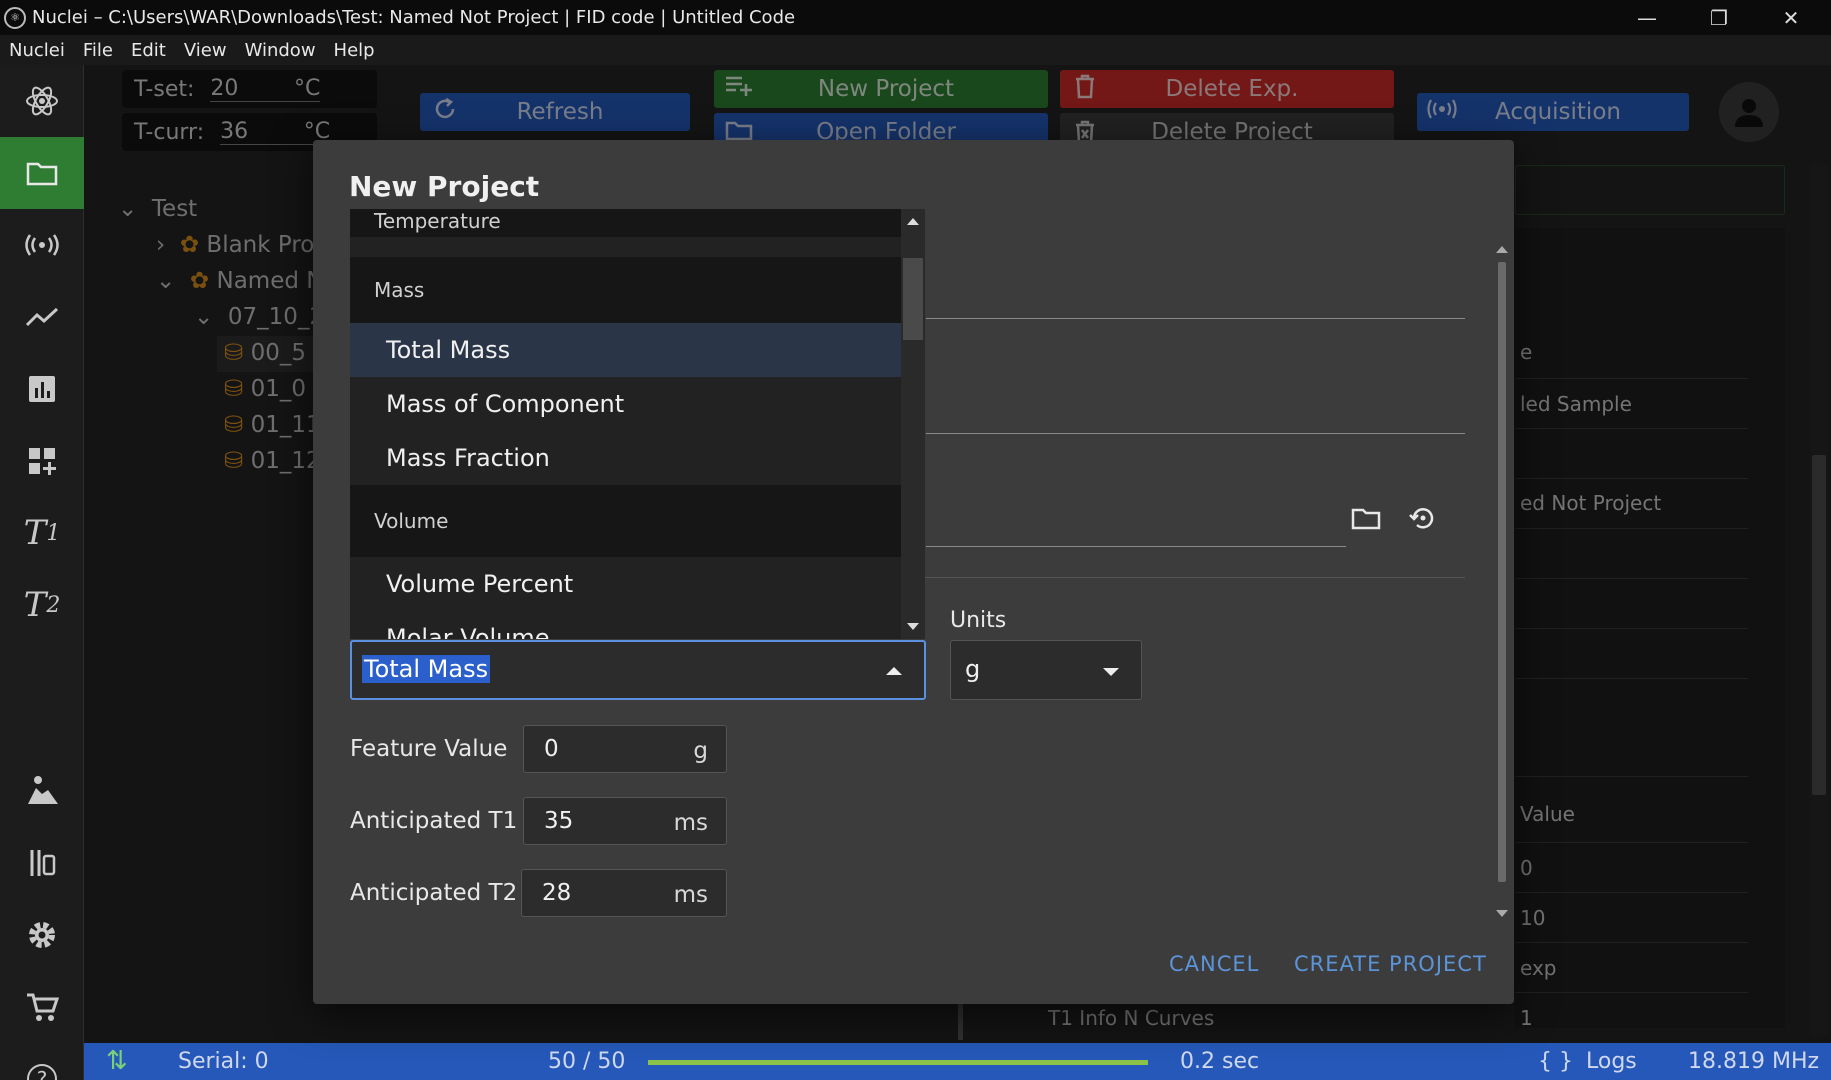  Describe the element at coordinates (42, 1007) in the screenshot. I see `cart-icon` at that location.